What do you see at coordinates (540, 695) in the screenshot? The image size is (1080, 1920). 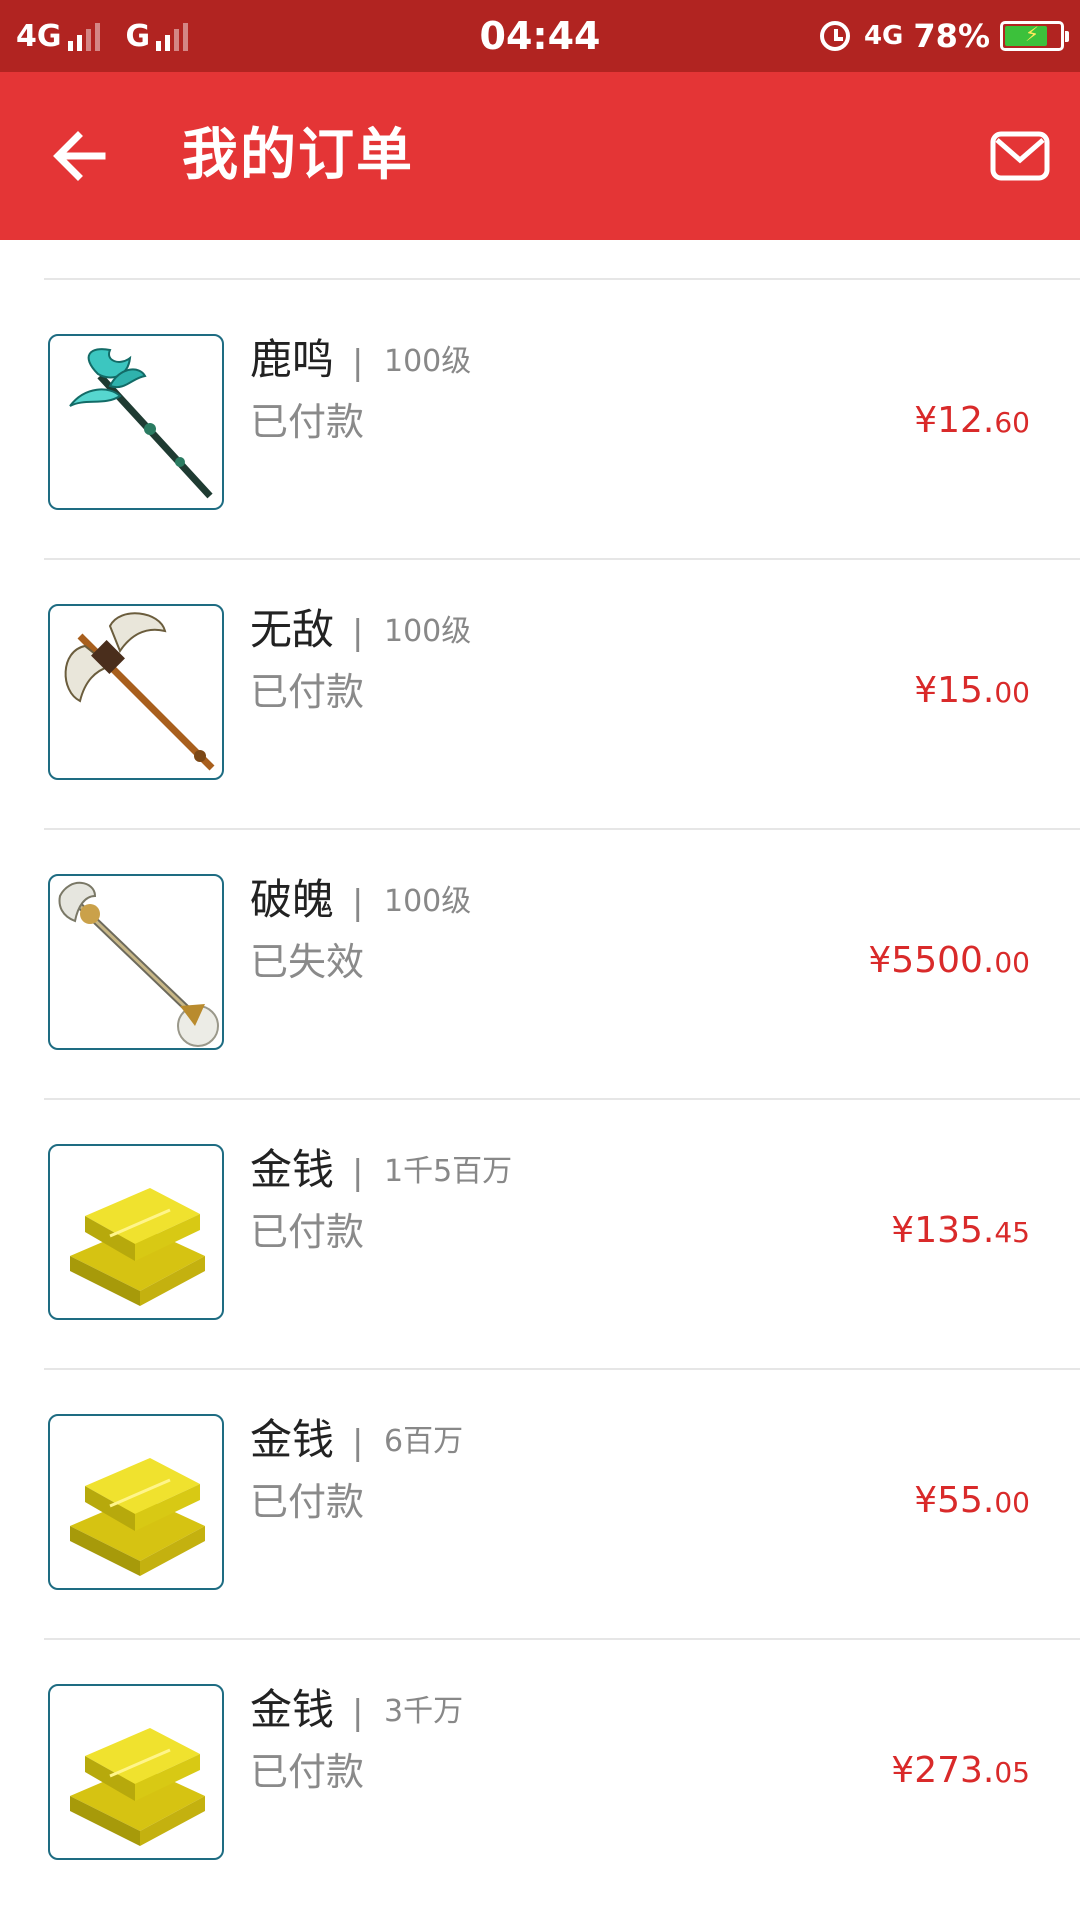 I see `order-item: 无敌 | 100级 已付款 ¥15.00` at bounding box center [540, 695].